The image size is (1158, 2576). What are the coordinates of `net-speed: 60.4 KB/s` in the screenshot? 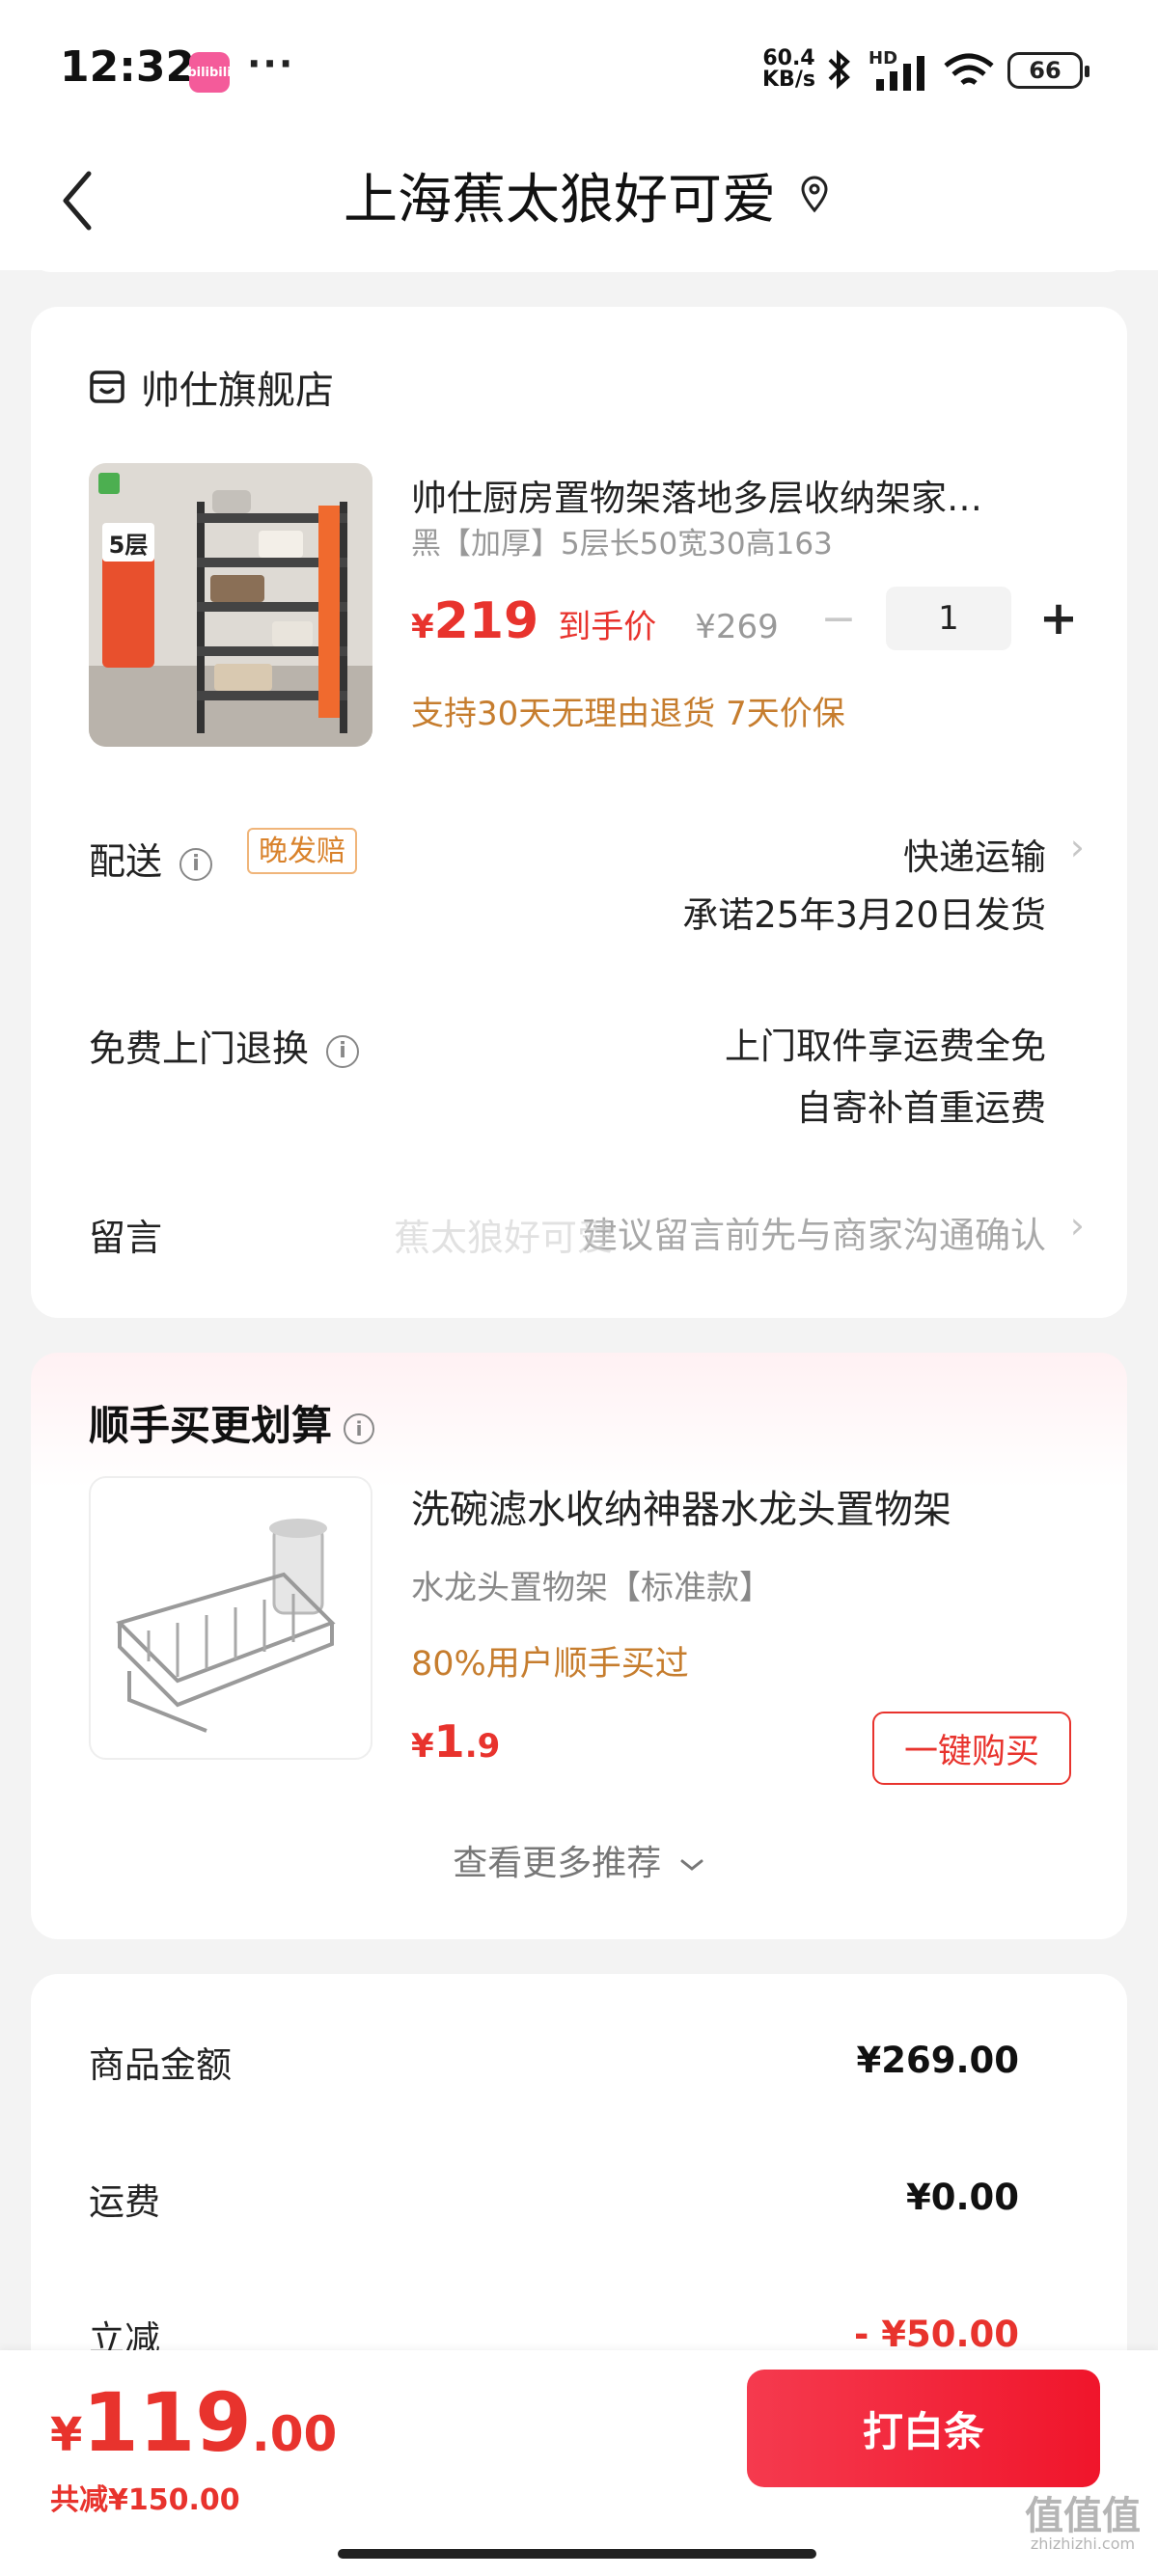 It's located at (788, 69).